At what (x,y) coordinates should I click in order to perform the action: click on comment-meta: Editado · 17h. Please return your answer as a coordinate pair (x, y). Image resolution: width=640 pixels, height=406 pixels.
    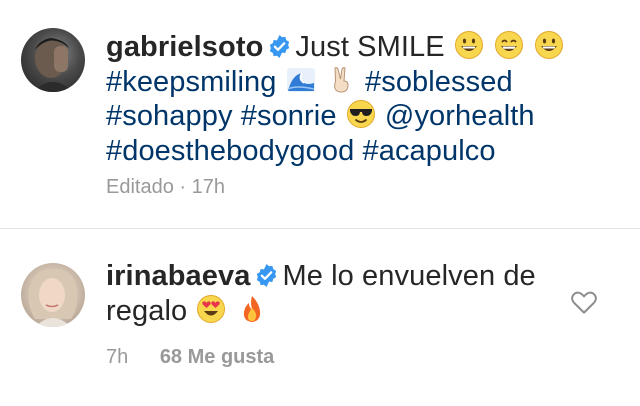
    Looking at the image, I should click on (165, 187).